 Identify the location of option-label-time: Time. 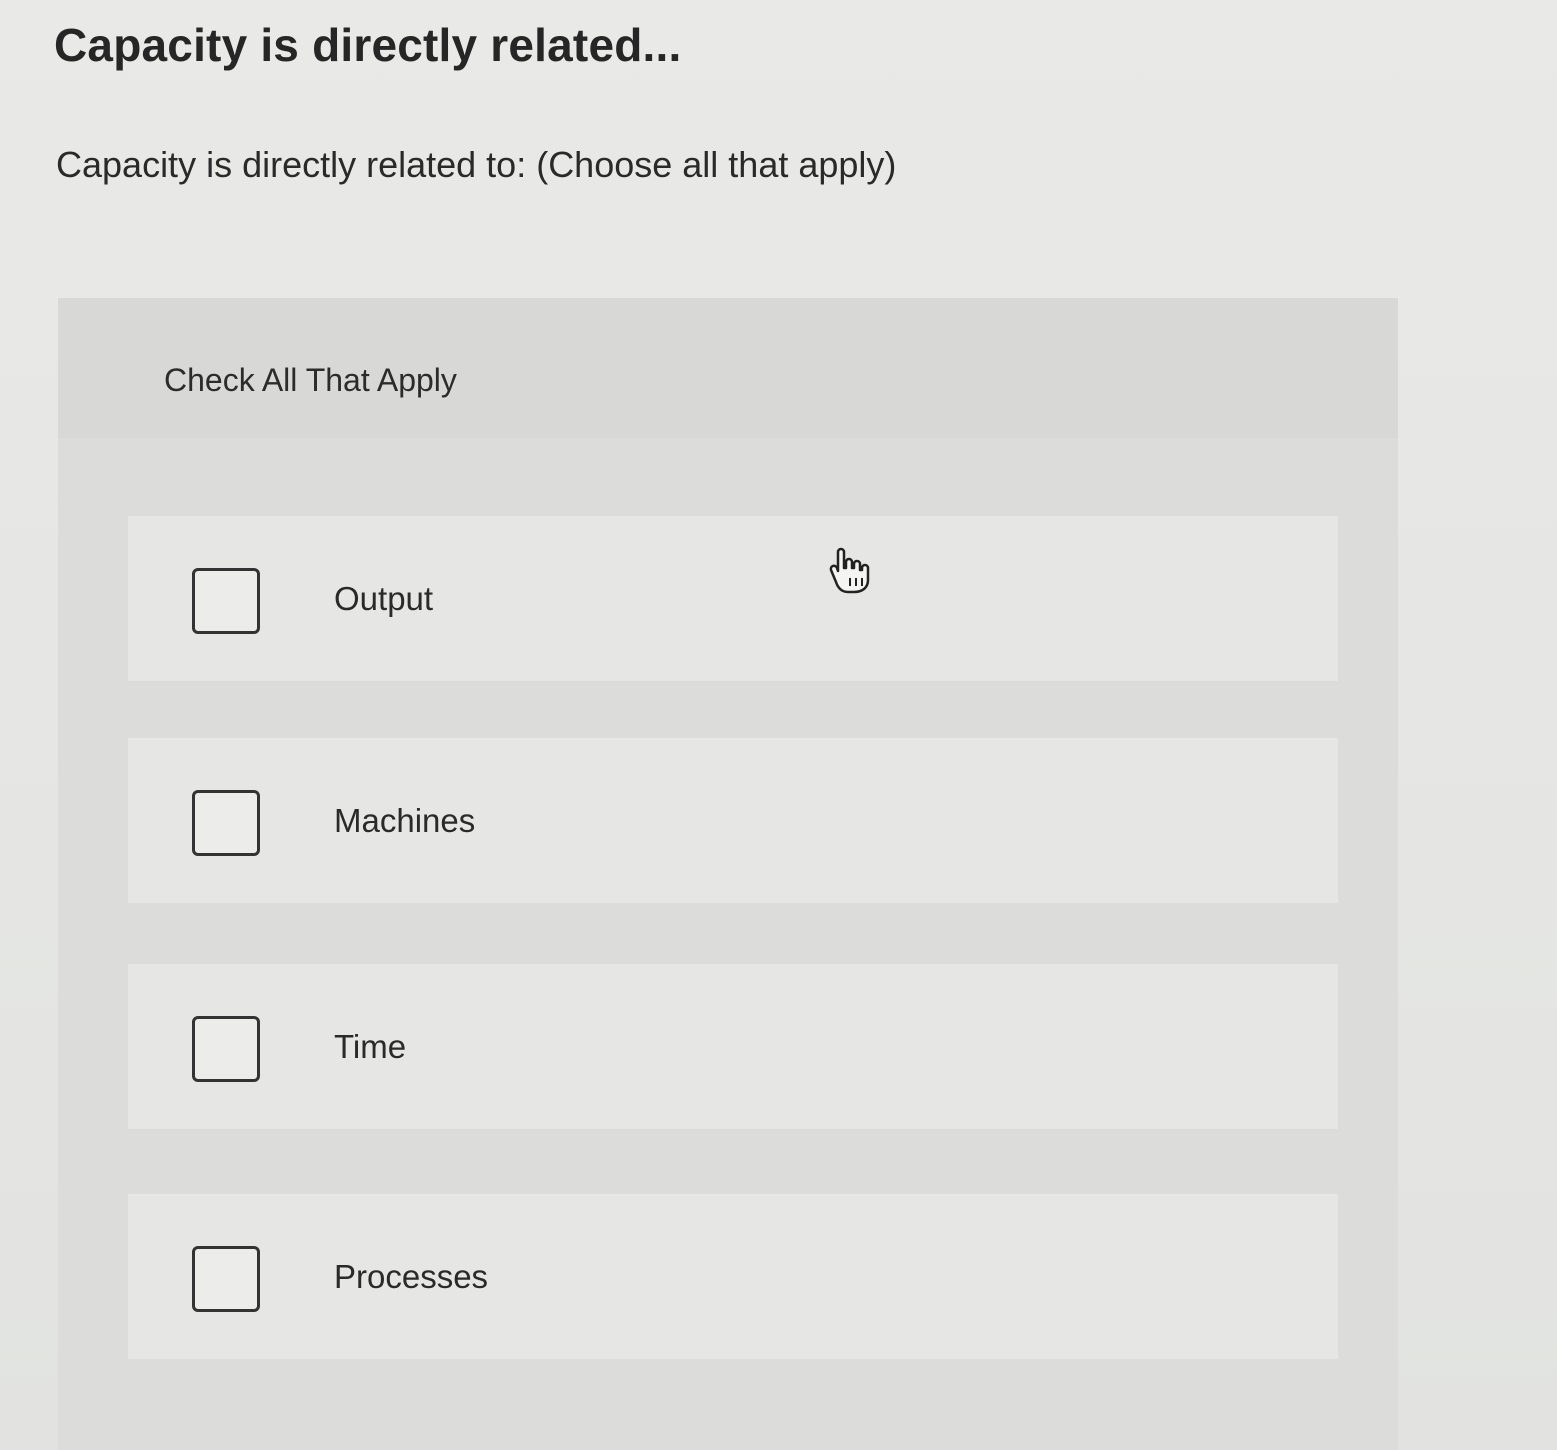
(370, 1046).